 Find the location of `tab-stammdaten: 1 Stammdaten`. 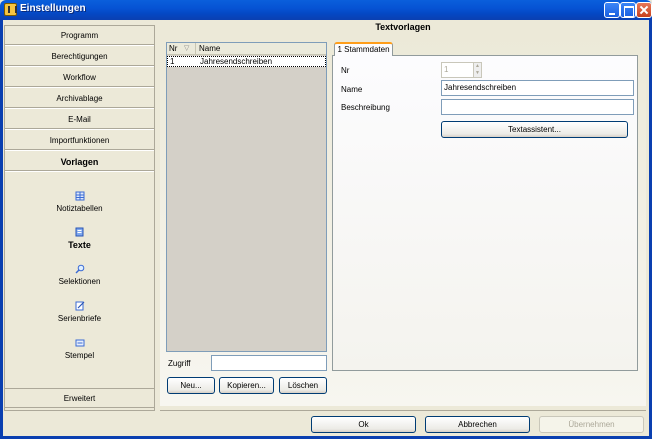

tab-stammdaten: 1 Stammdaten is located at coordinates (363, 49).